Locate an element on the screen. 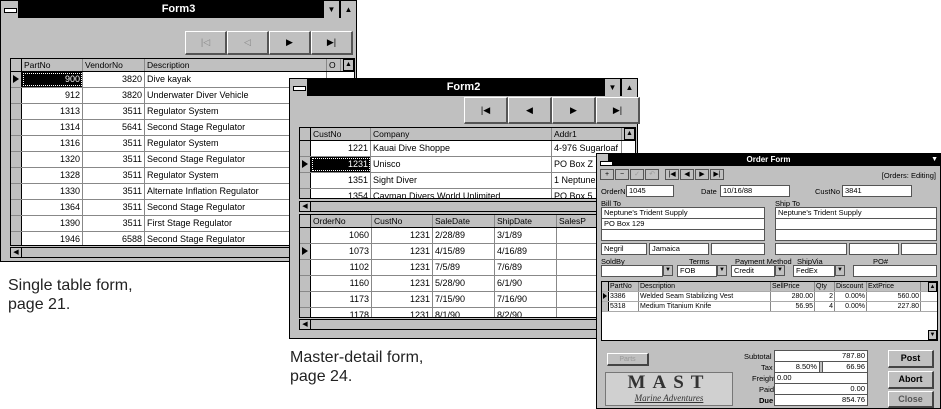 Image resolution: width=941 pixels, height=409 pixels. table-cell: 56.95 is located at coordinates (793, 306).